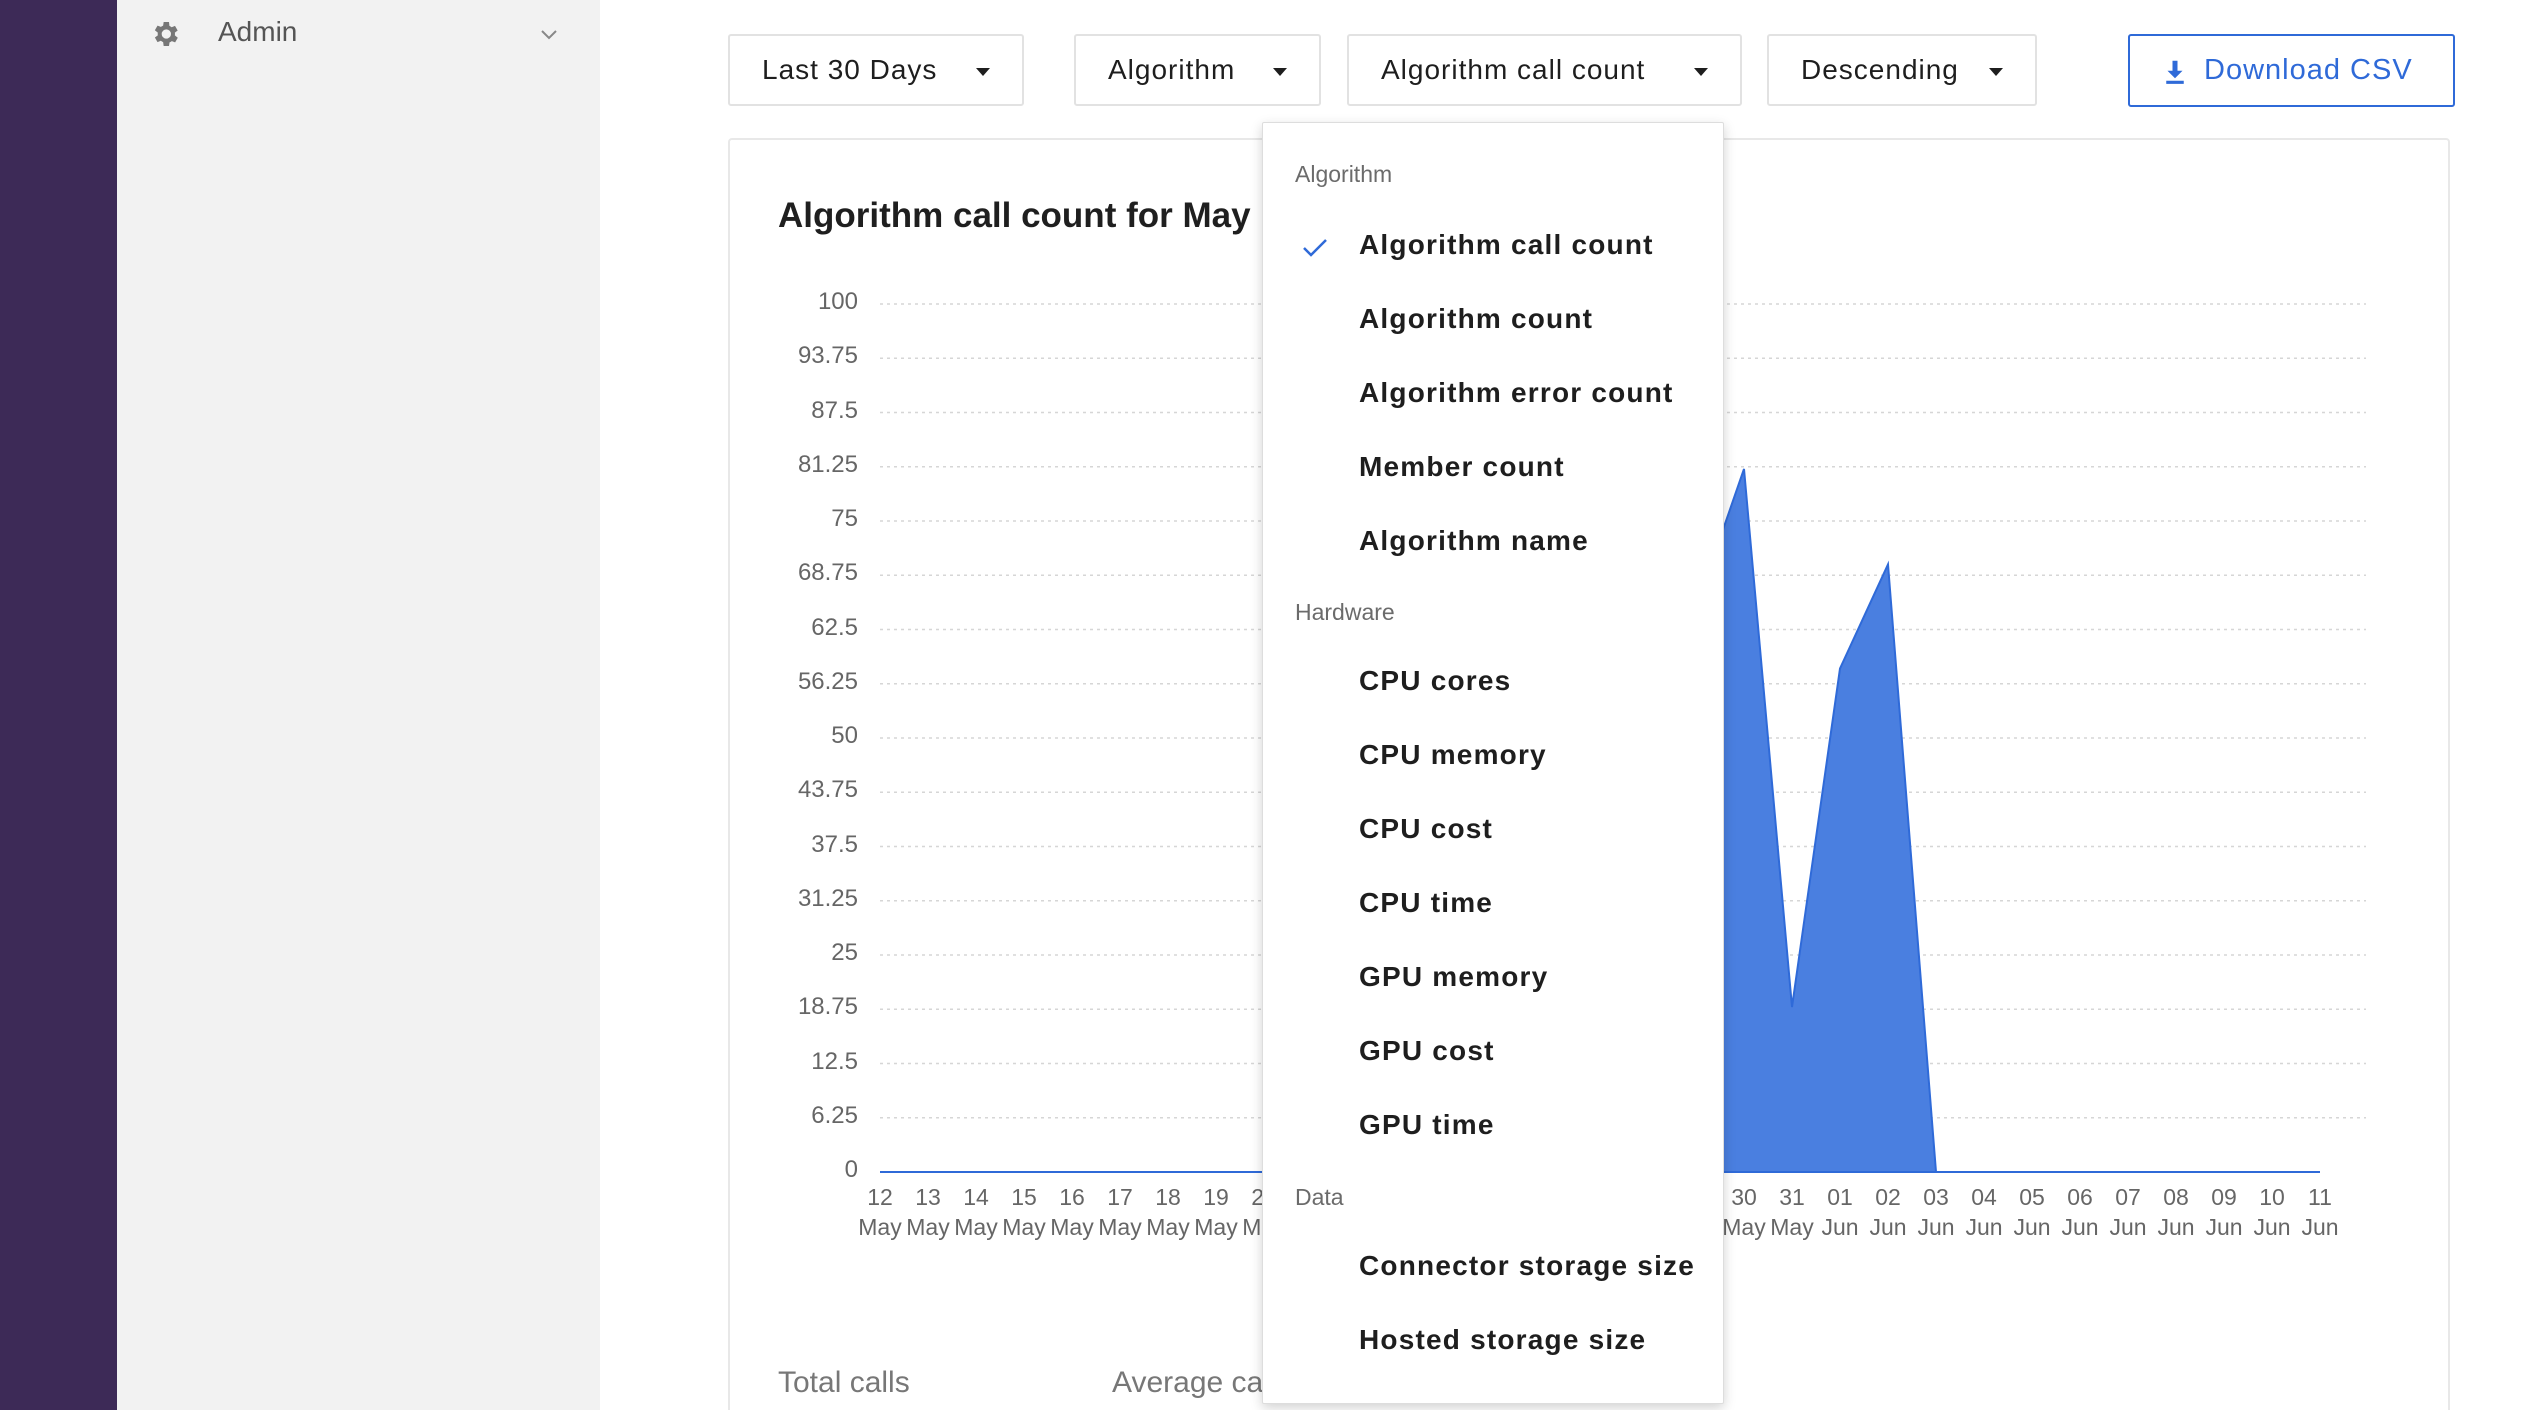  What do you see at coordinates (2224, 1212) in the screenshot?
I see `x-tick-label: 09 Jun` at bounding box center [2224, 1212].